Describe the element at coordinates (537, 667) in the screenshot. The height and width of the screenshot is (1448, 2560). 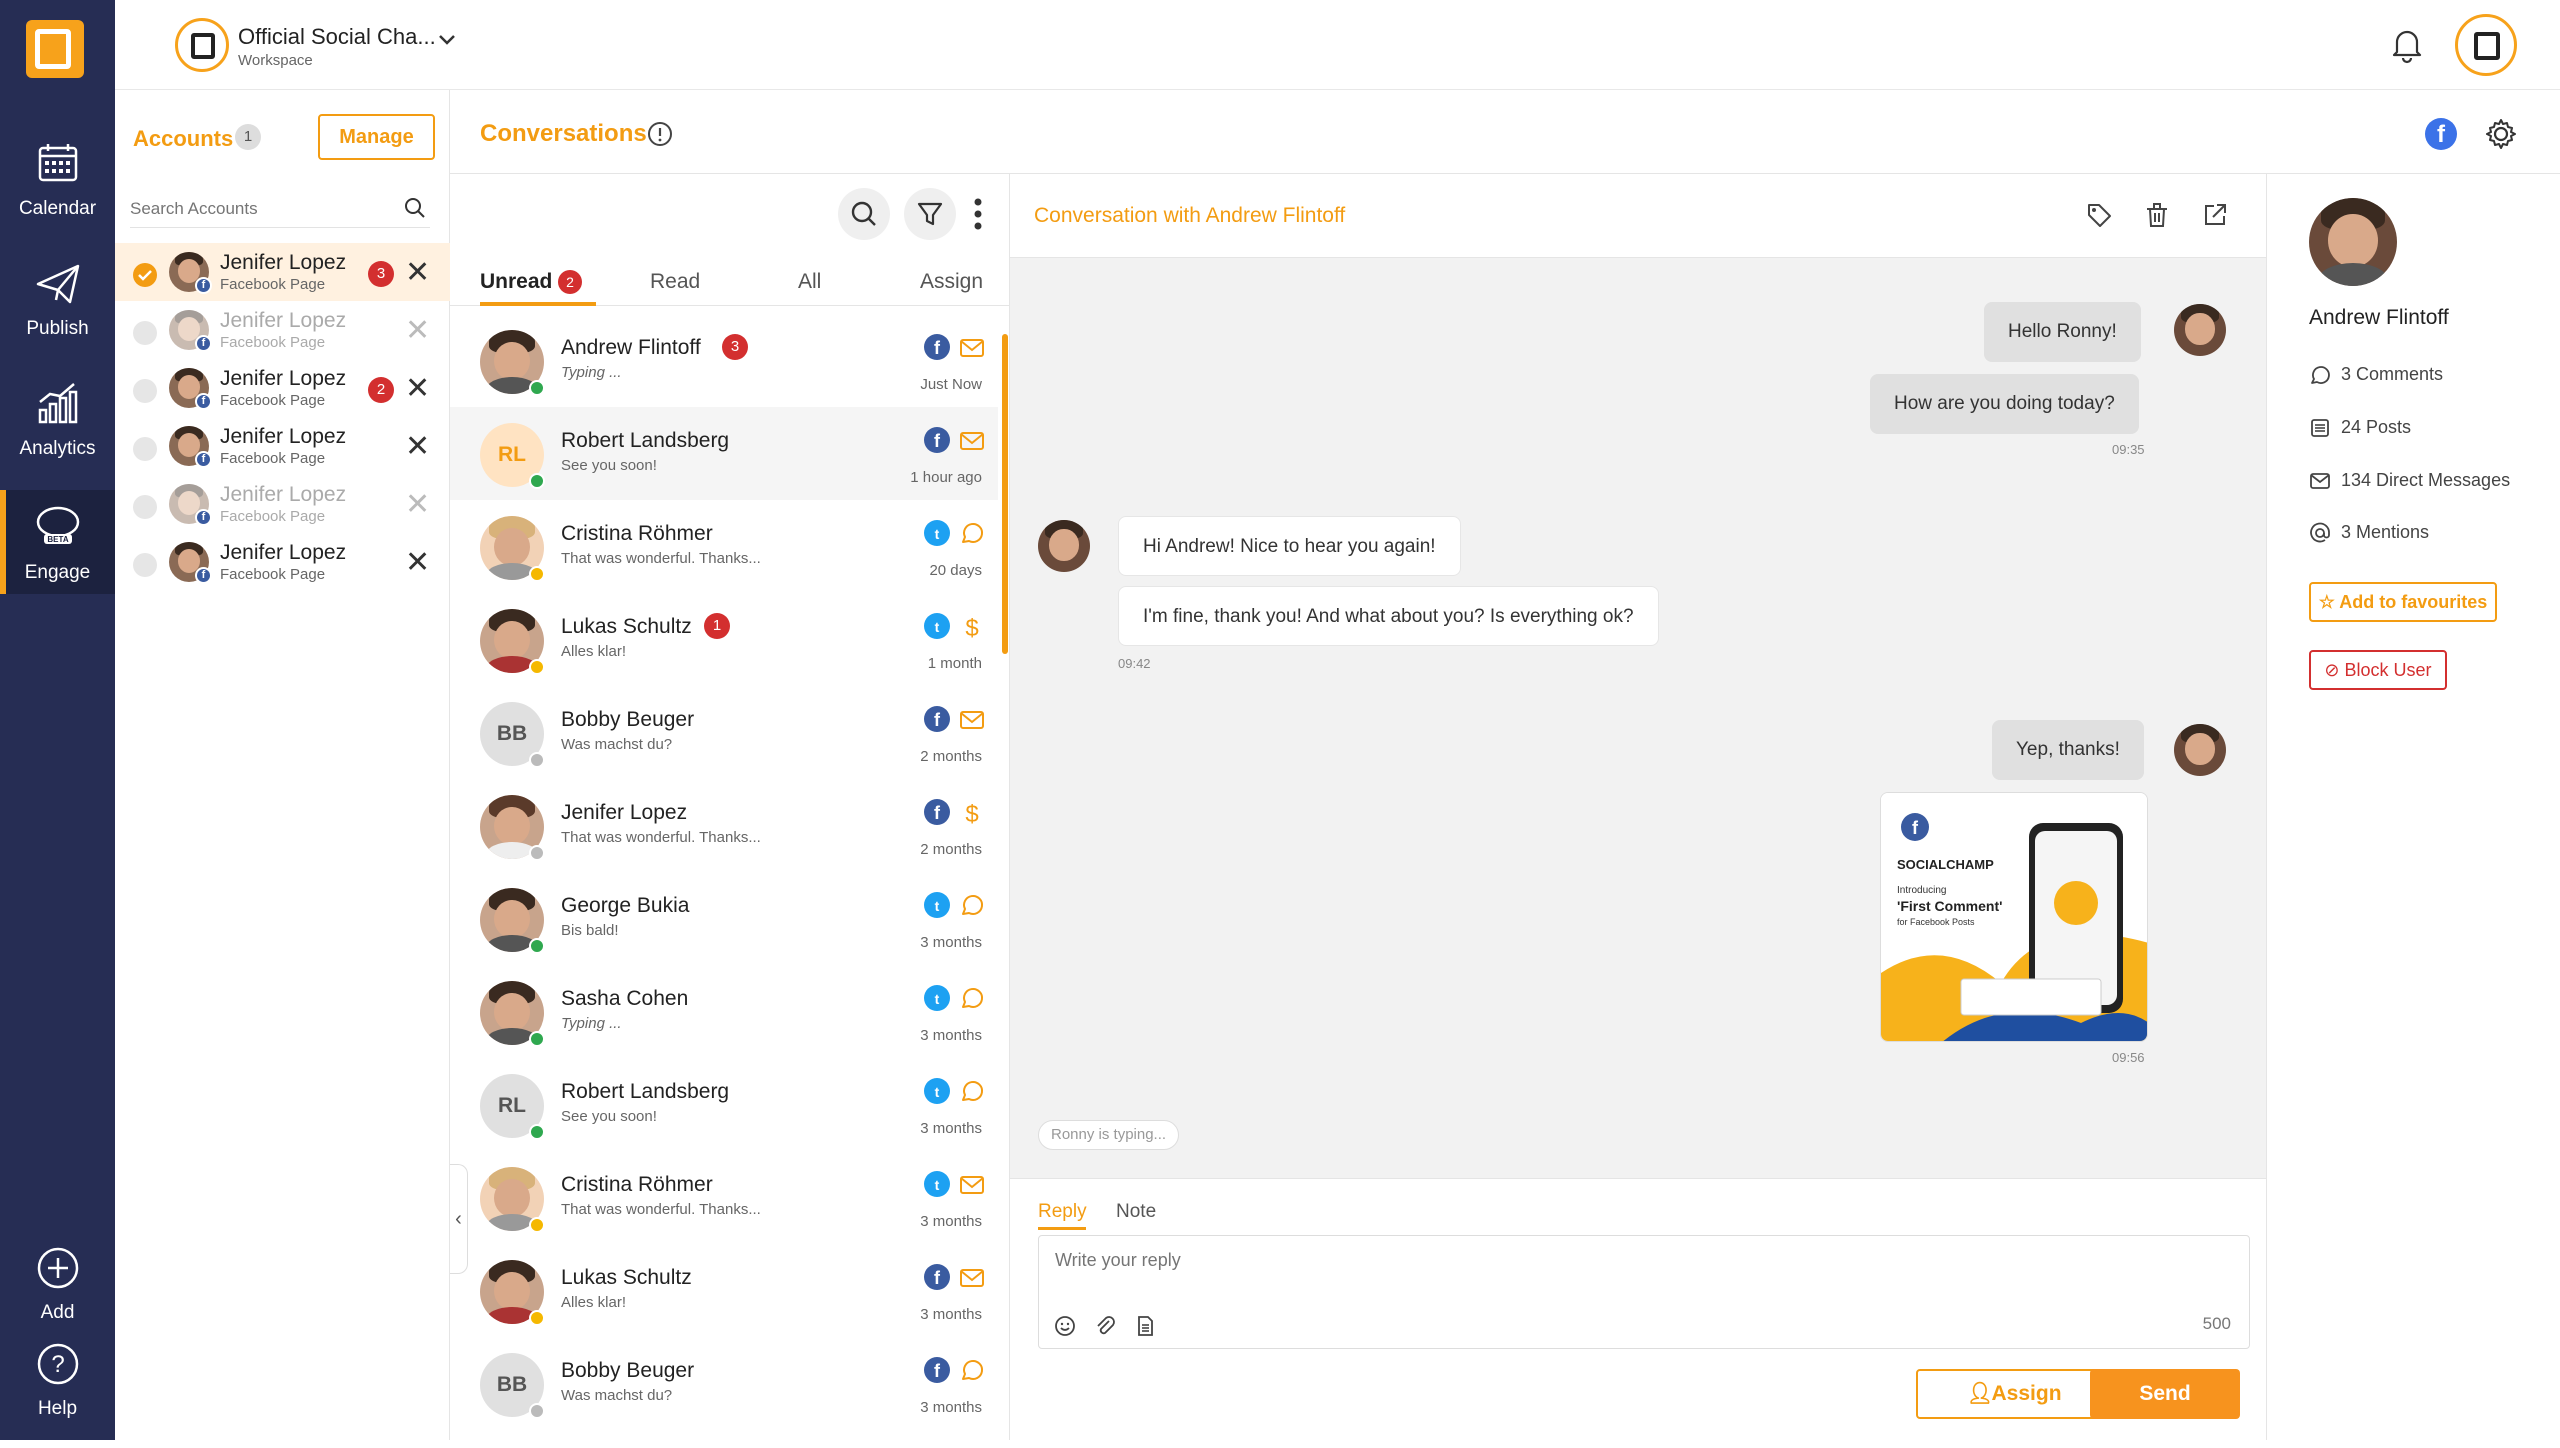
I see `away-status-dot` at that location.